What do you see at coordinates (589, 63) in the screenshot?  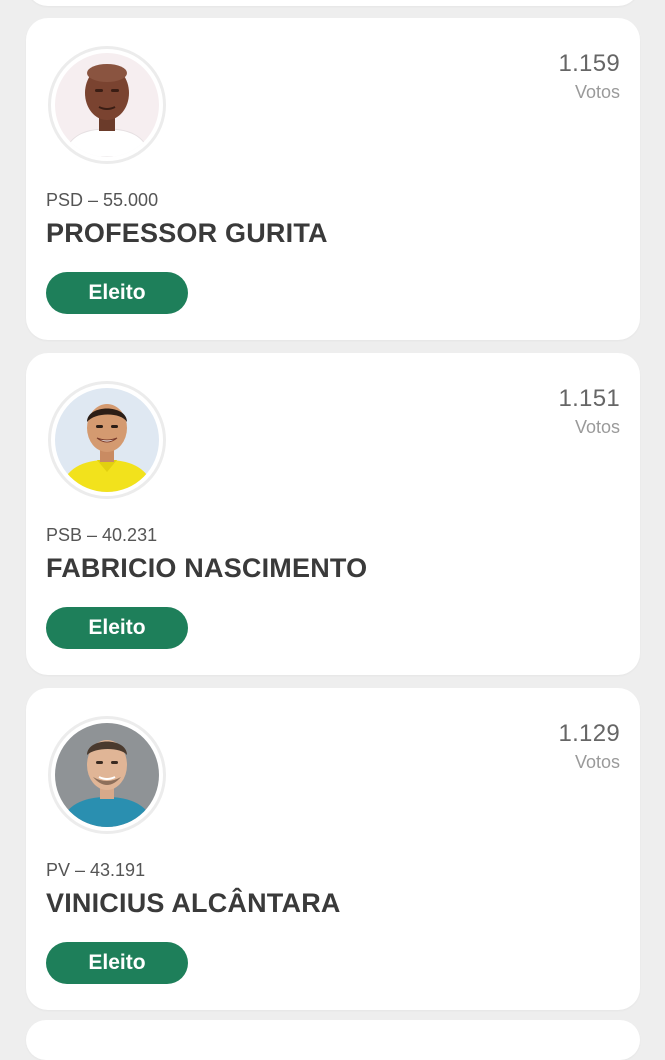 I see `votes-count: 1.159` at bounding box center [589, 63].